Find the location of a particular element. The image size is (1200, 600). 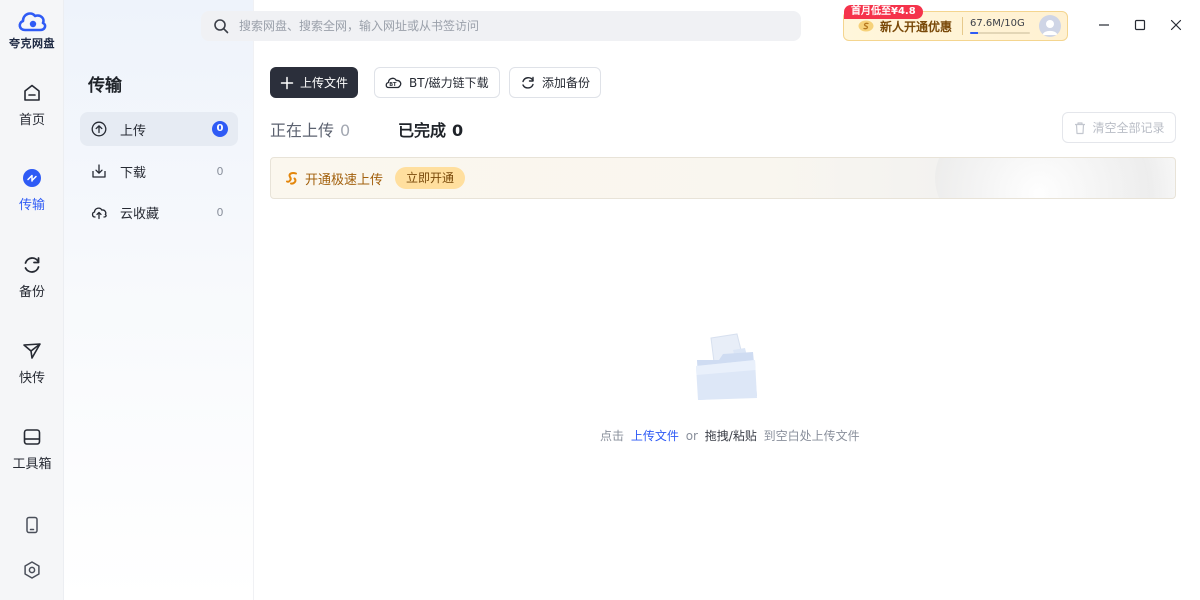

upload-file-button: 上传文件 is located at coordinates (314, 82).